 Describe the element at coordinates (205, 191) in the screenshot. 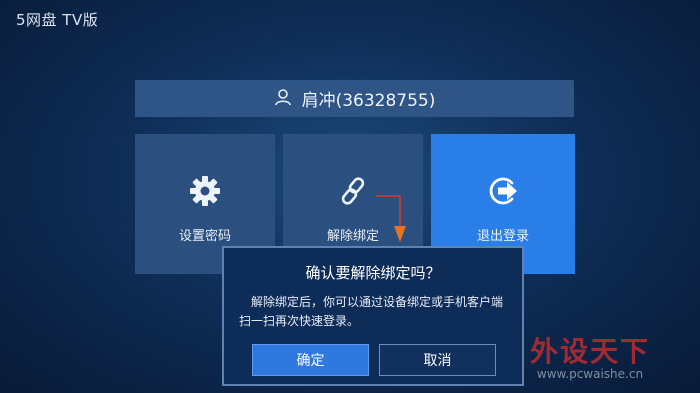

I see `gear-icon` at that location.